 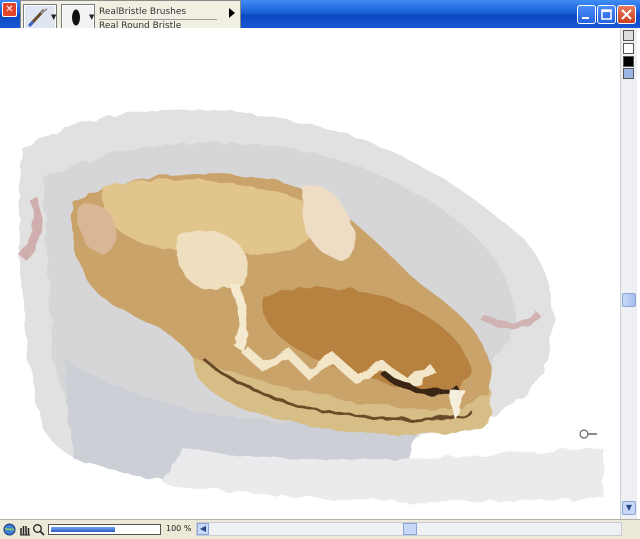 What do you see at coordinates (628, 35) in the screenshot?
I see `navigator-toggle-icon` at bounding box center [628, 35].